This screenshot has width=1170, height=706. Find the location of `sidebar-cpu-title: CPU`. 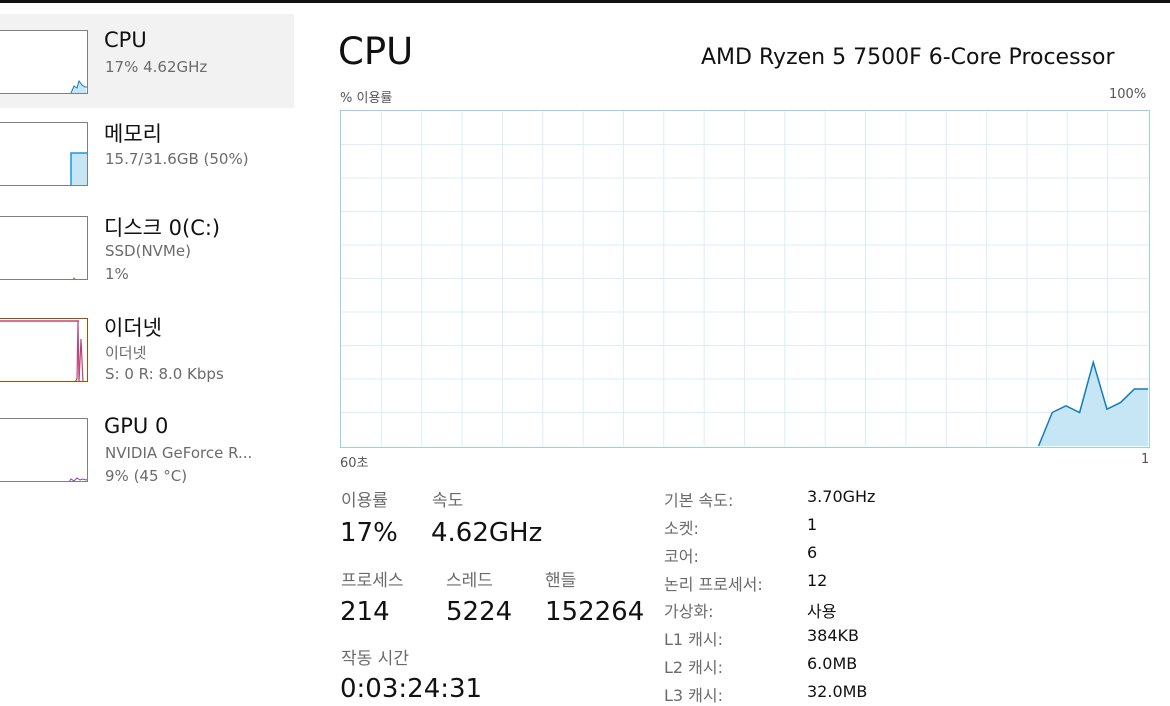

sidebar-cpu-title: CPU is located at coordinates (125, 40).